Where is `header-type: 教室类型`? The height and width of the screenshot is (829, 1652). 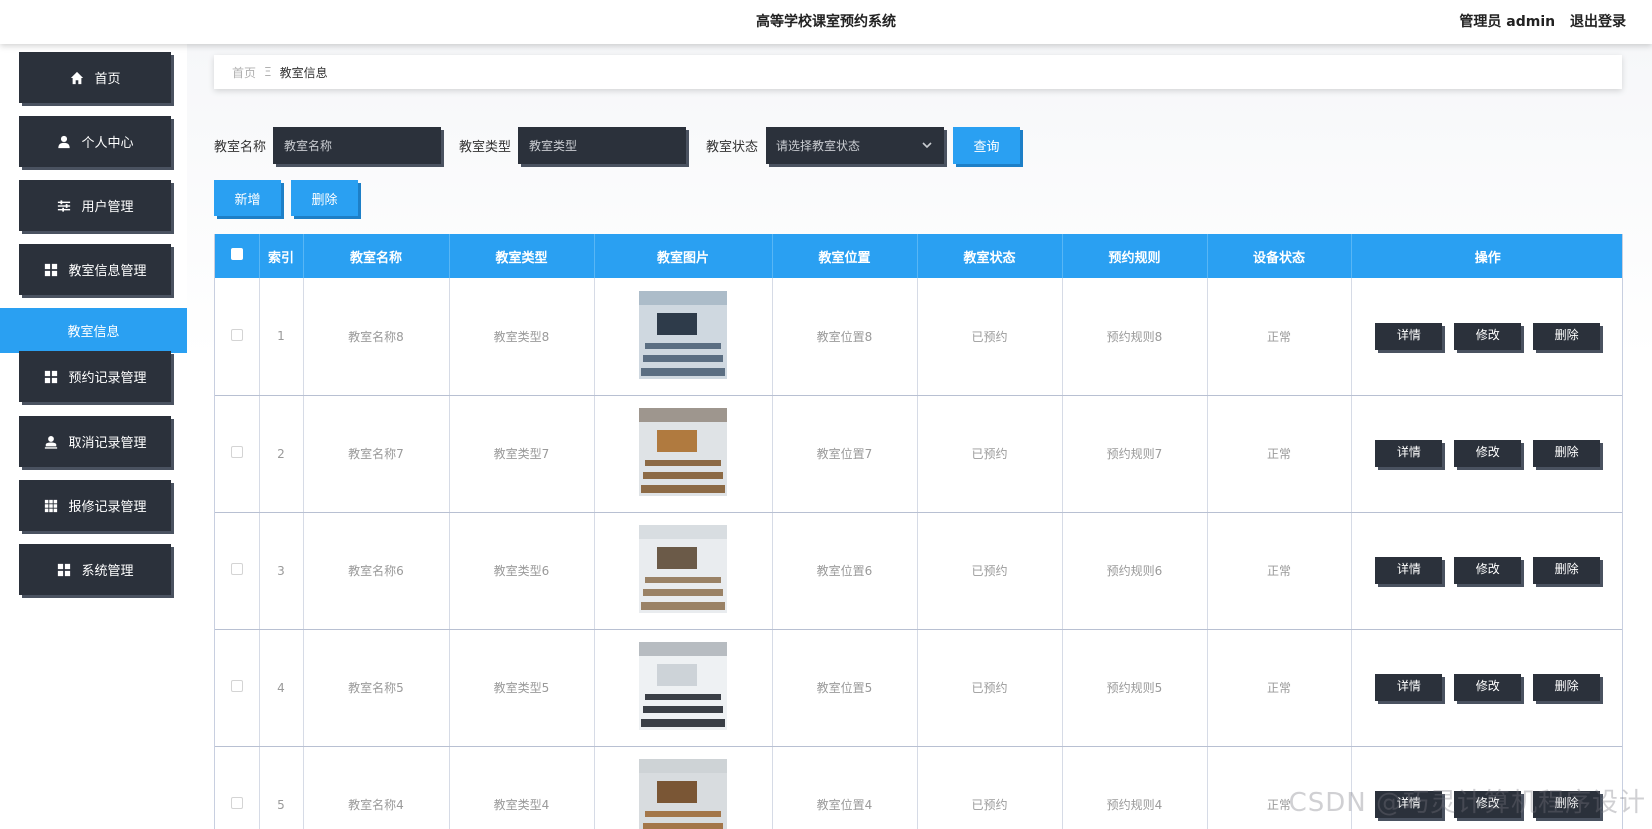 header-type: 教室类型 is located at coordinates (522, 256).